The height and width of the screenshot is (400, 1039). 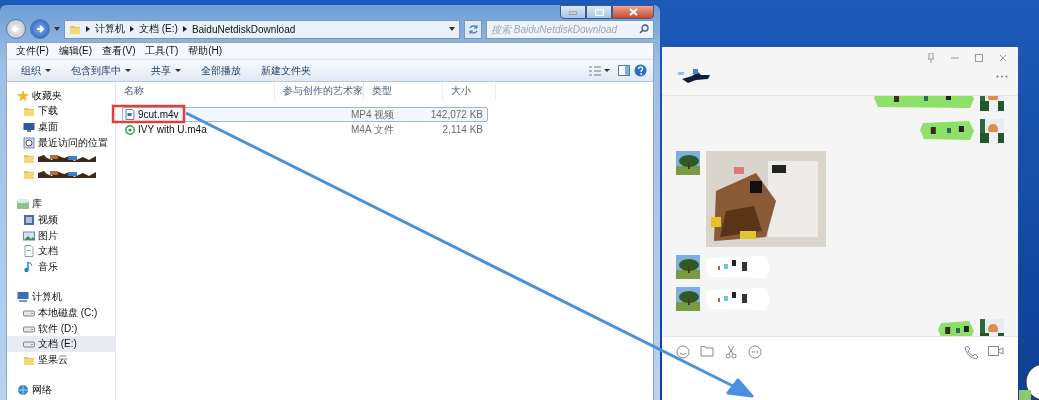 I want to click on nav-label: 库, so click(x=37, y=204).